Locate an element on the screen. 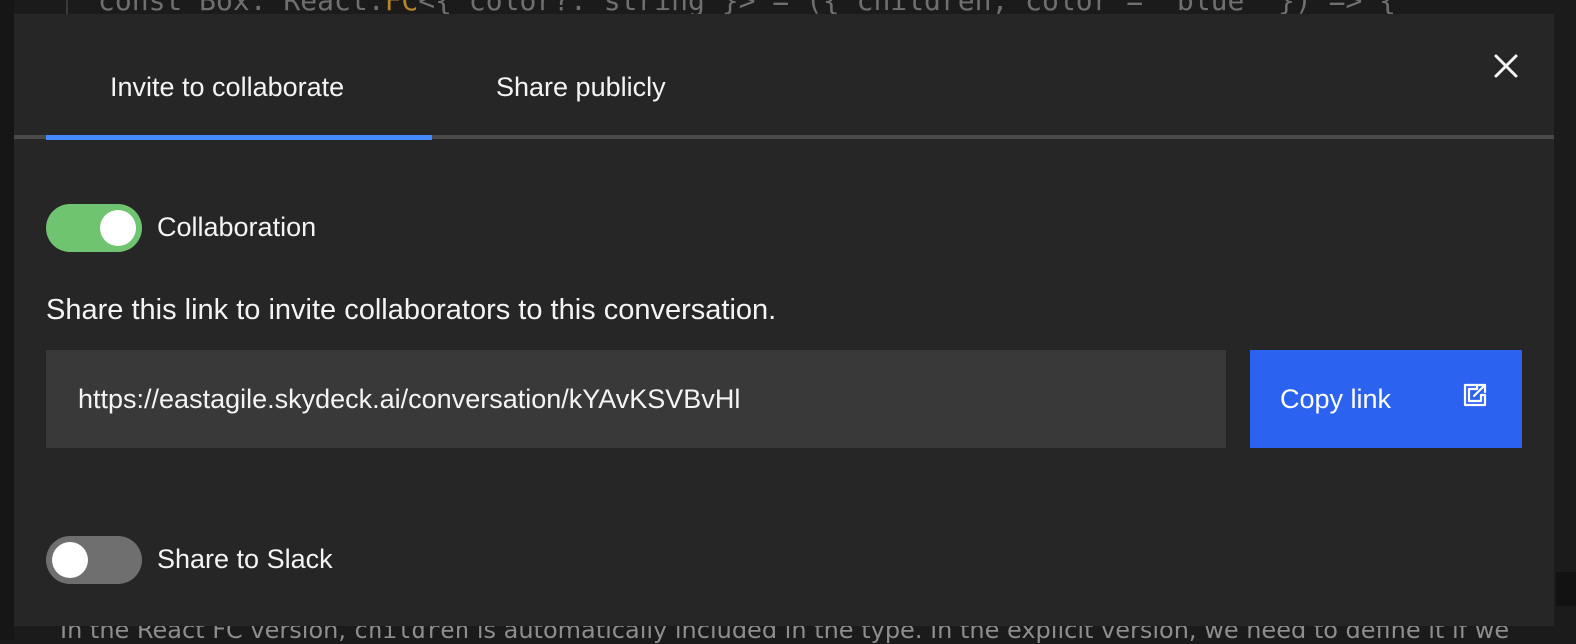 This screenshot has height=644, width=1576. active-tab-indicator is located at coordinates (239, 137).